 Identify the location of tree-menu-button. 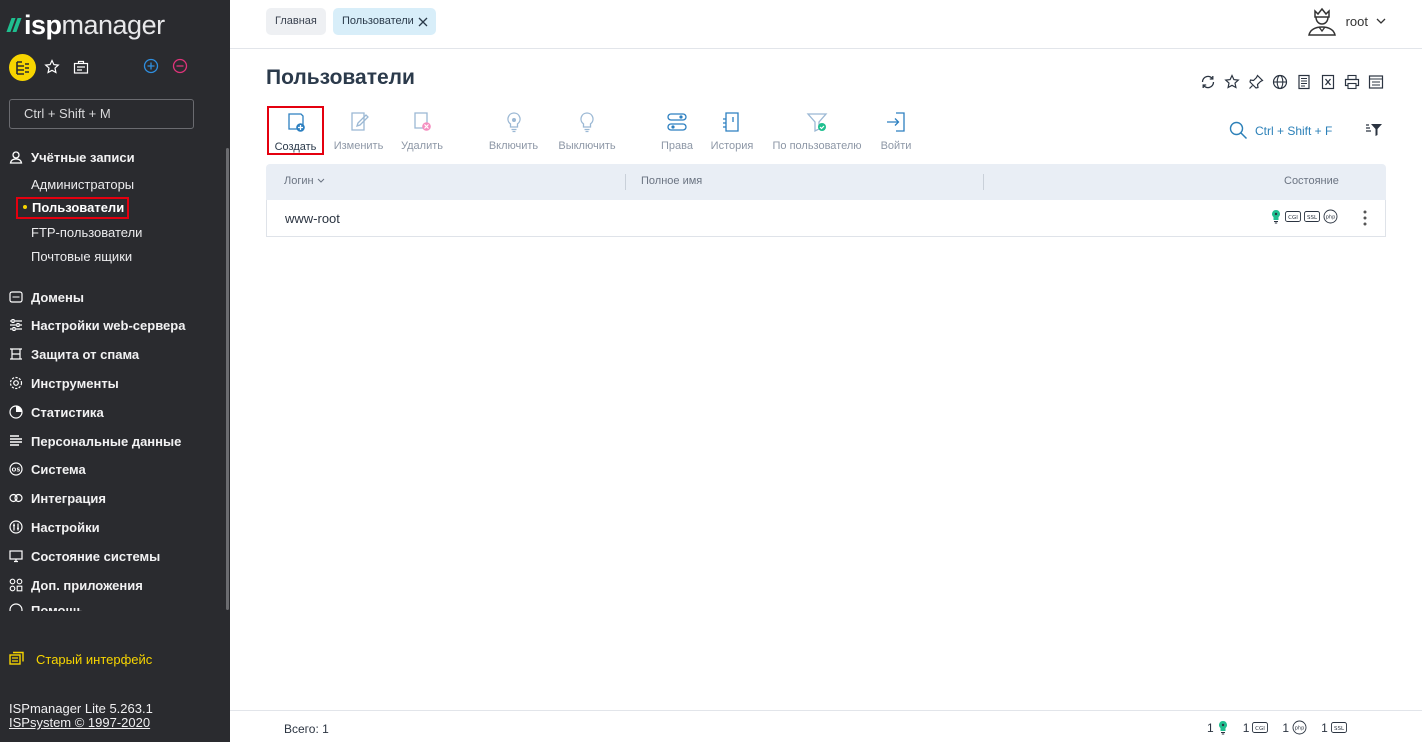
(22, 67).